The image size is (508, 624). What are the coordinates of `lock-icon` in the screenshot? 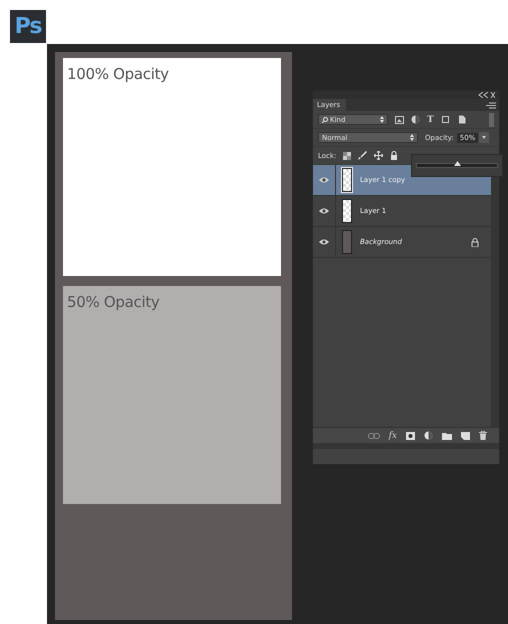 It's located at (394, 155).